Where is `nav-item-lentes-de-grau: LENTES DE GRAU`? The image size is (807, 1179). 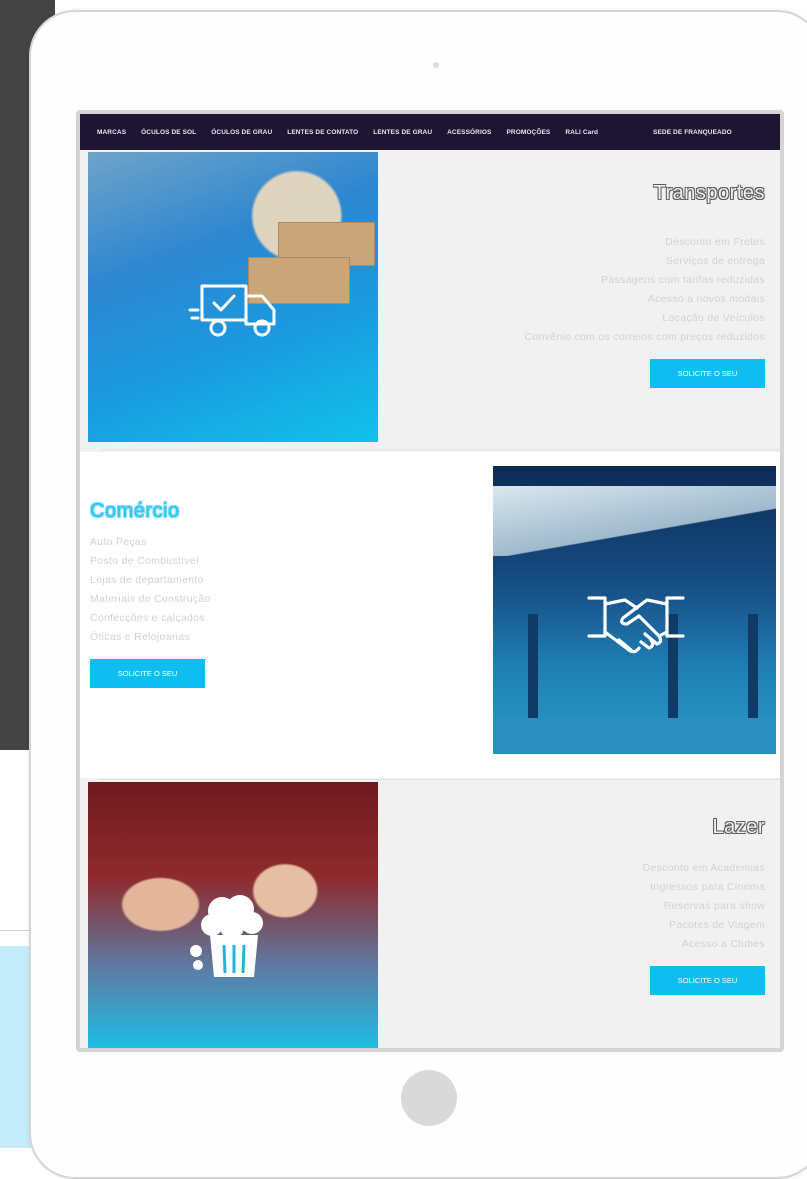
nav-item-lentes-de-grau: LENTES DE GRAU is located at coordinates (402, 132).